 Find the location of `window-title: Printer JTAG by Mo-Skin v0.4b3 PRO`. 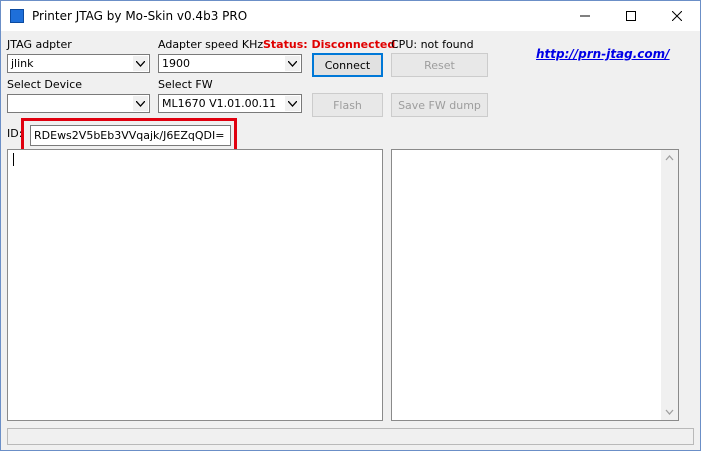

window-title: Printer JTAG by Mo-Skin v0.4b3 PRO is located at coordinates (140, 16).